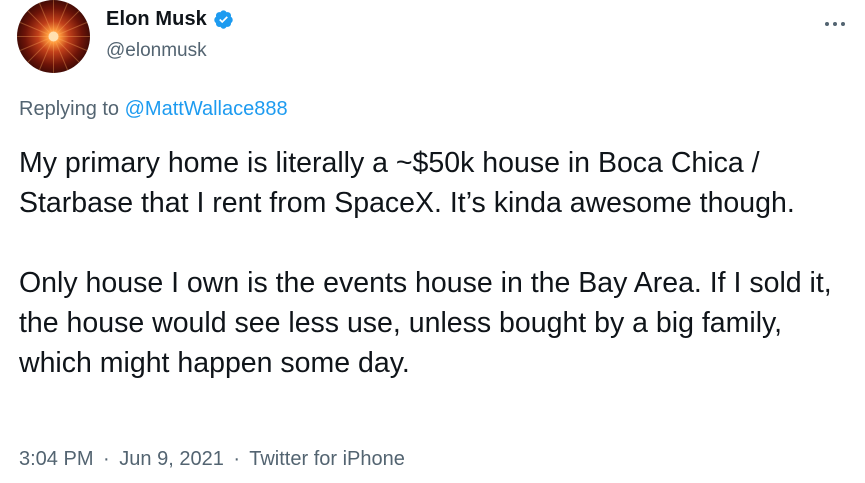 This screenshot has height=483, width=865. What do you see at coordinates (835, 23) in the screenshot?
I see `more-options-icon` at bounding box center [835, 23].